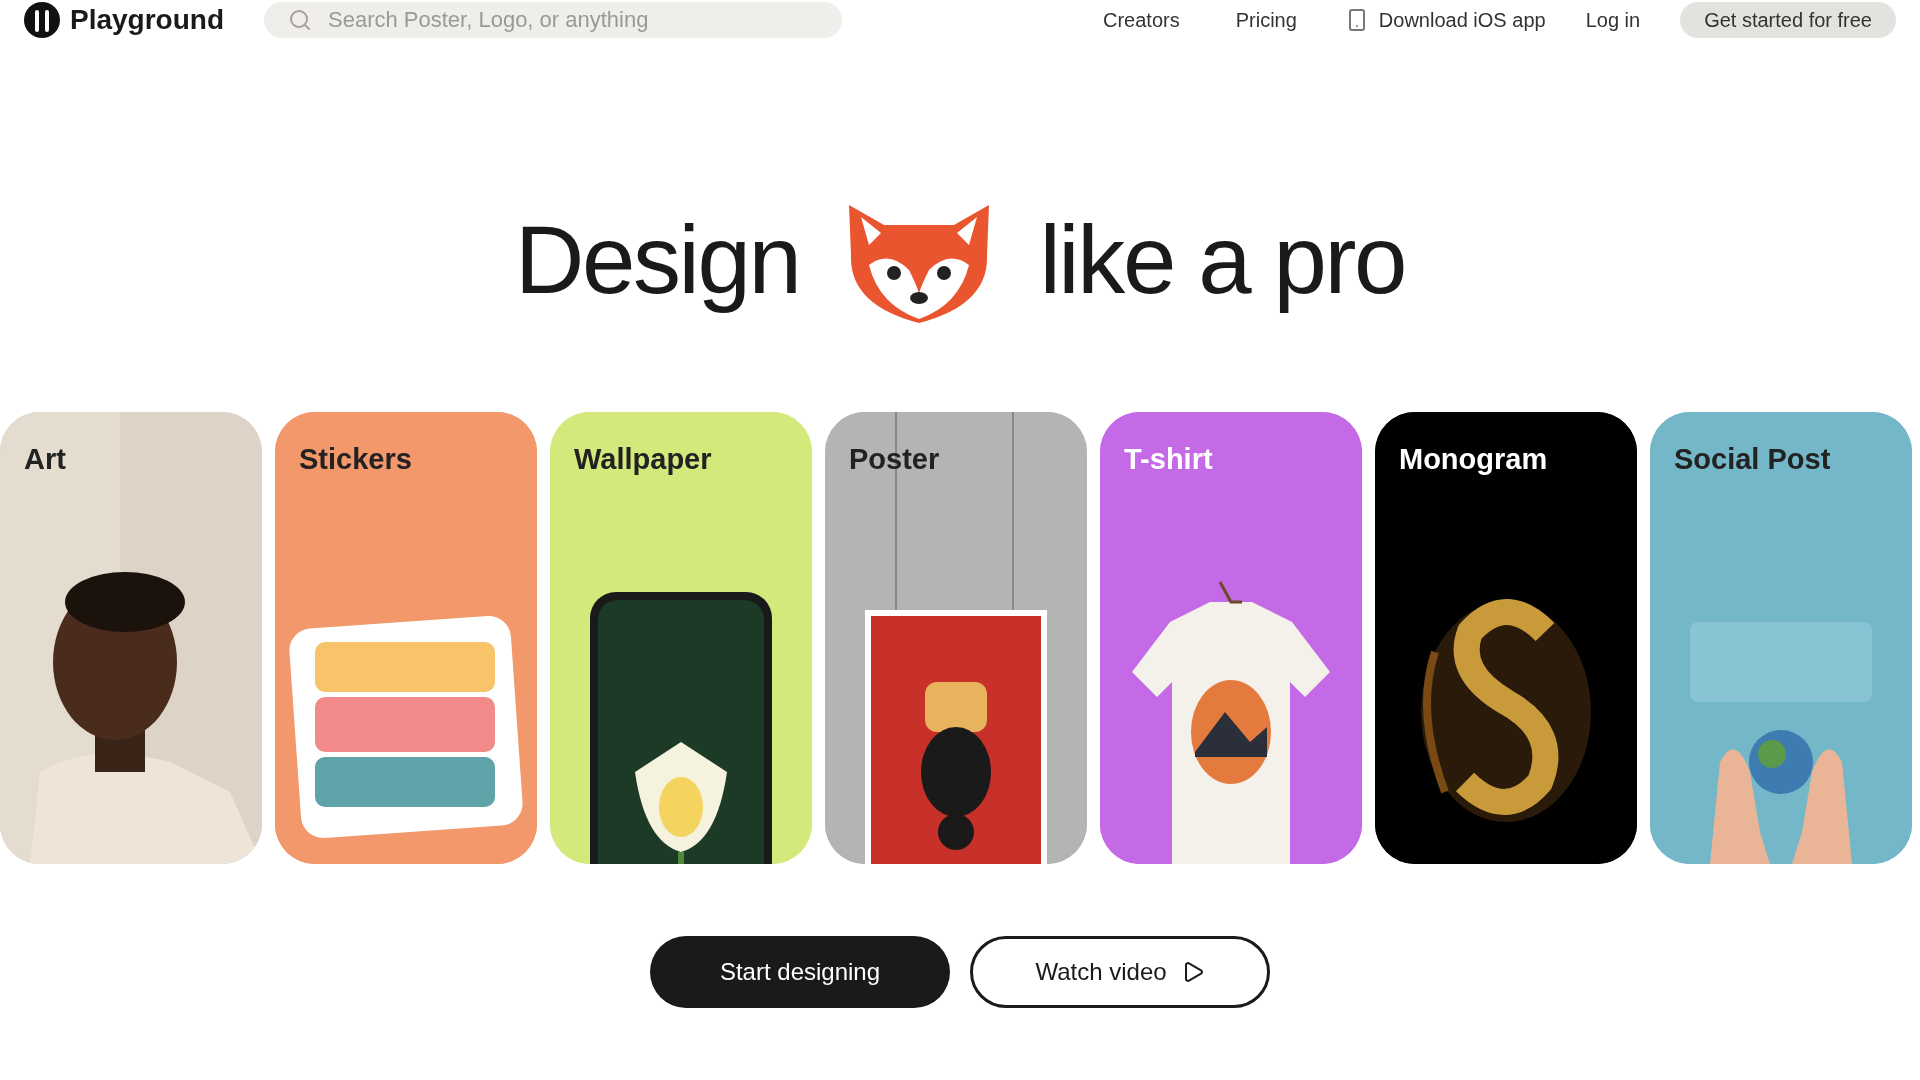 Image resolution: width=1920 pixels, height=1080 pixels. What do you see at coordinates (1613, 20) in the screenshot?
I see `login-link: Log in` at bounding box center [1613, 20].